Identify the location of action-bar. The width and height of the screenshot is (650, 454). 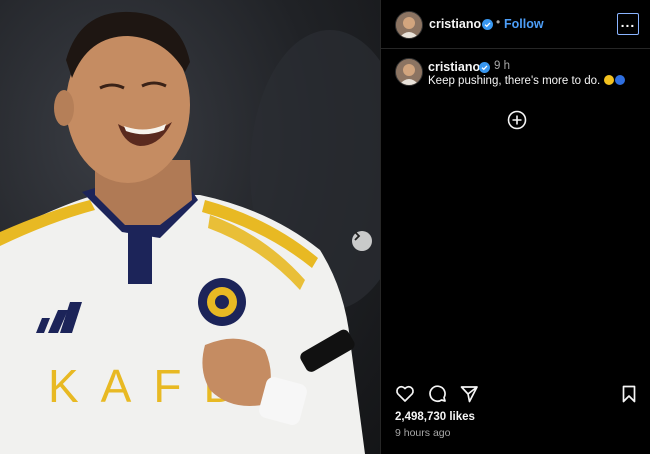
(515, 395).